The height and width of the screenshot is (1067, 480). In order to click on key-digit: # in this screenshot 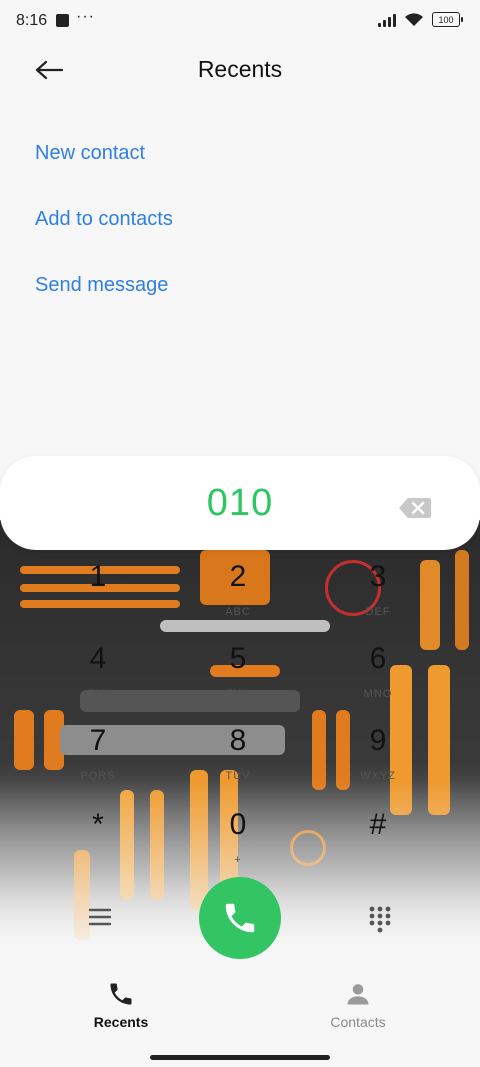, I will do `click(378, 824)`.